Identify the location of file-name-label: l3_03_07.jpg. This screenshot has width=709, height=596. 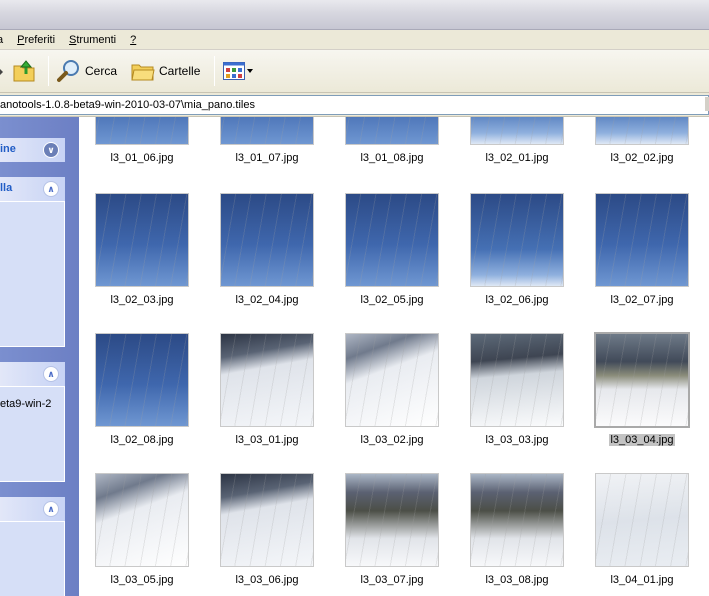
(392, 580).